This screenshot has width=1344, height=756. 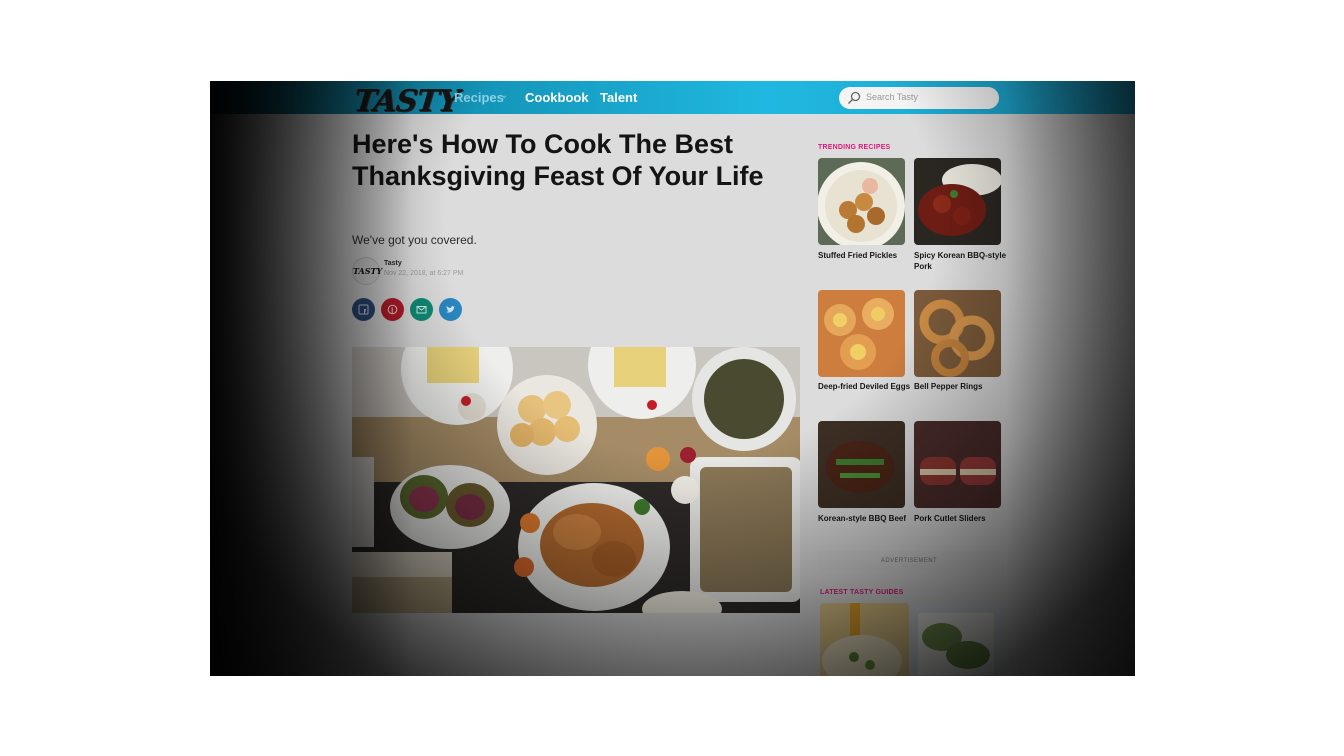 I want to click on author-name: Tasty, so click(x=393, y=263).